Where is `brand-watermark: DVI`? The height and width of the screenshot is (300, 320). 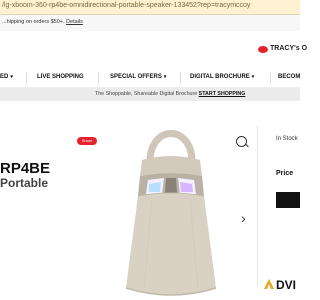 brand-watermark: DVI is located at coordinates (281, 287).